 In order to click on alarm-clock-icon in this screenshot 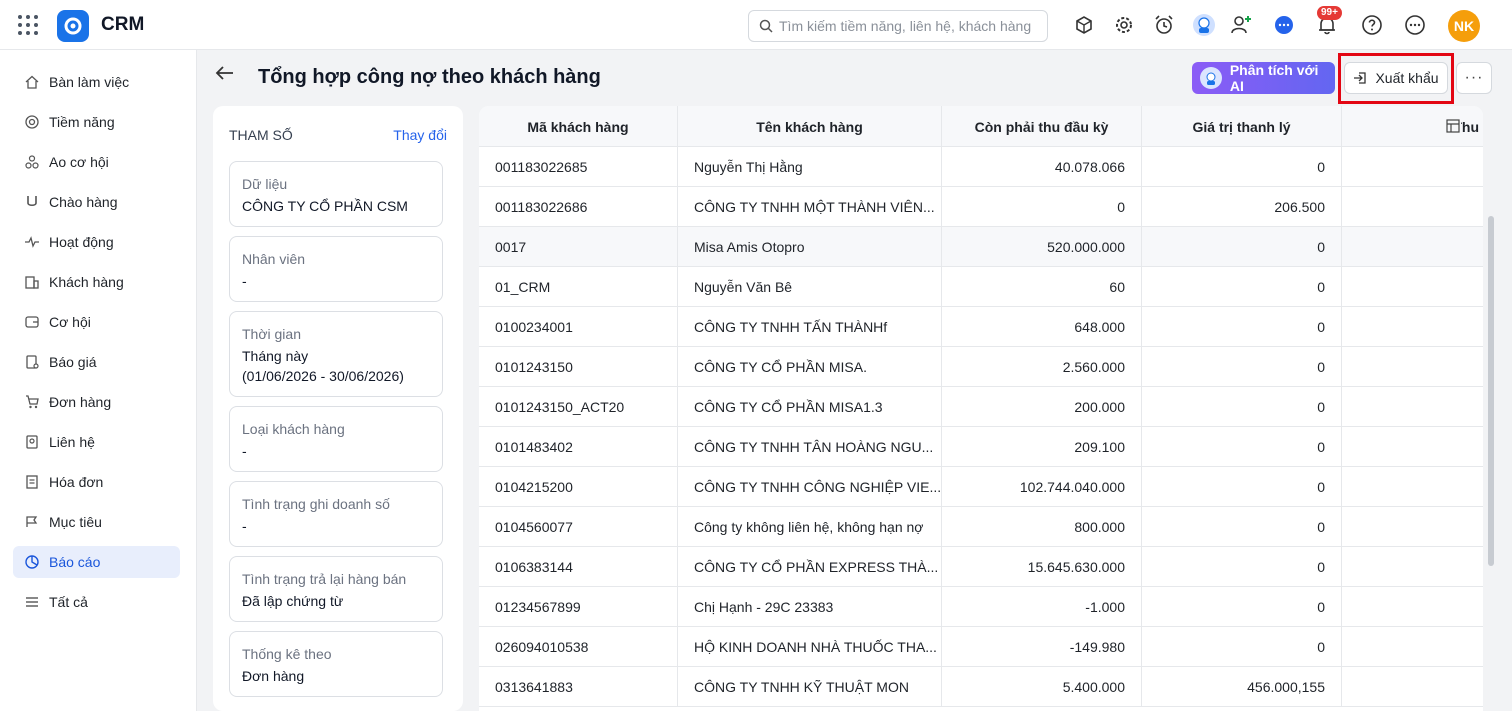, I will do `click(1164, 25)`.